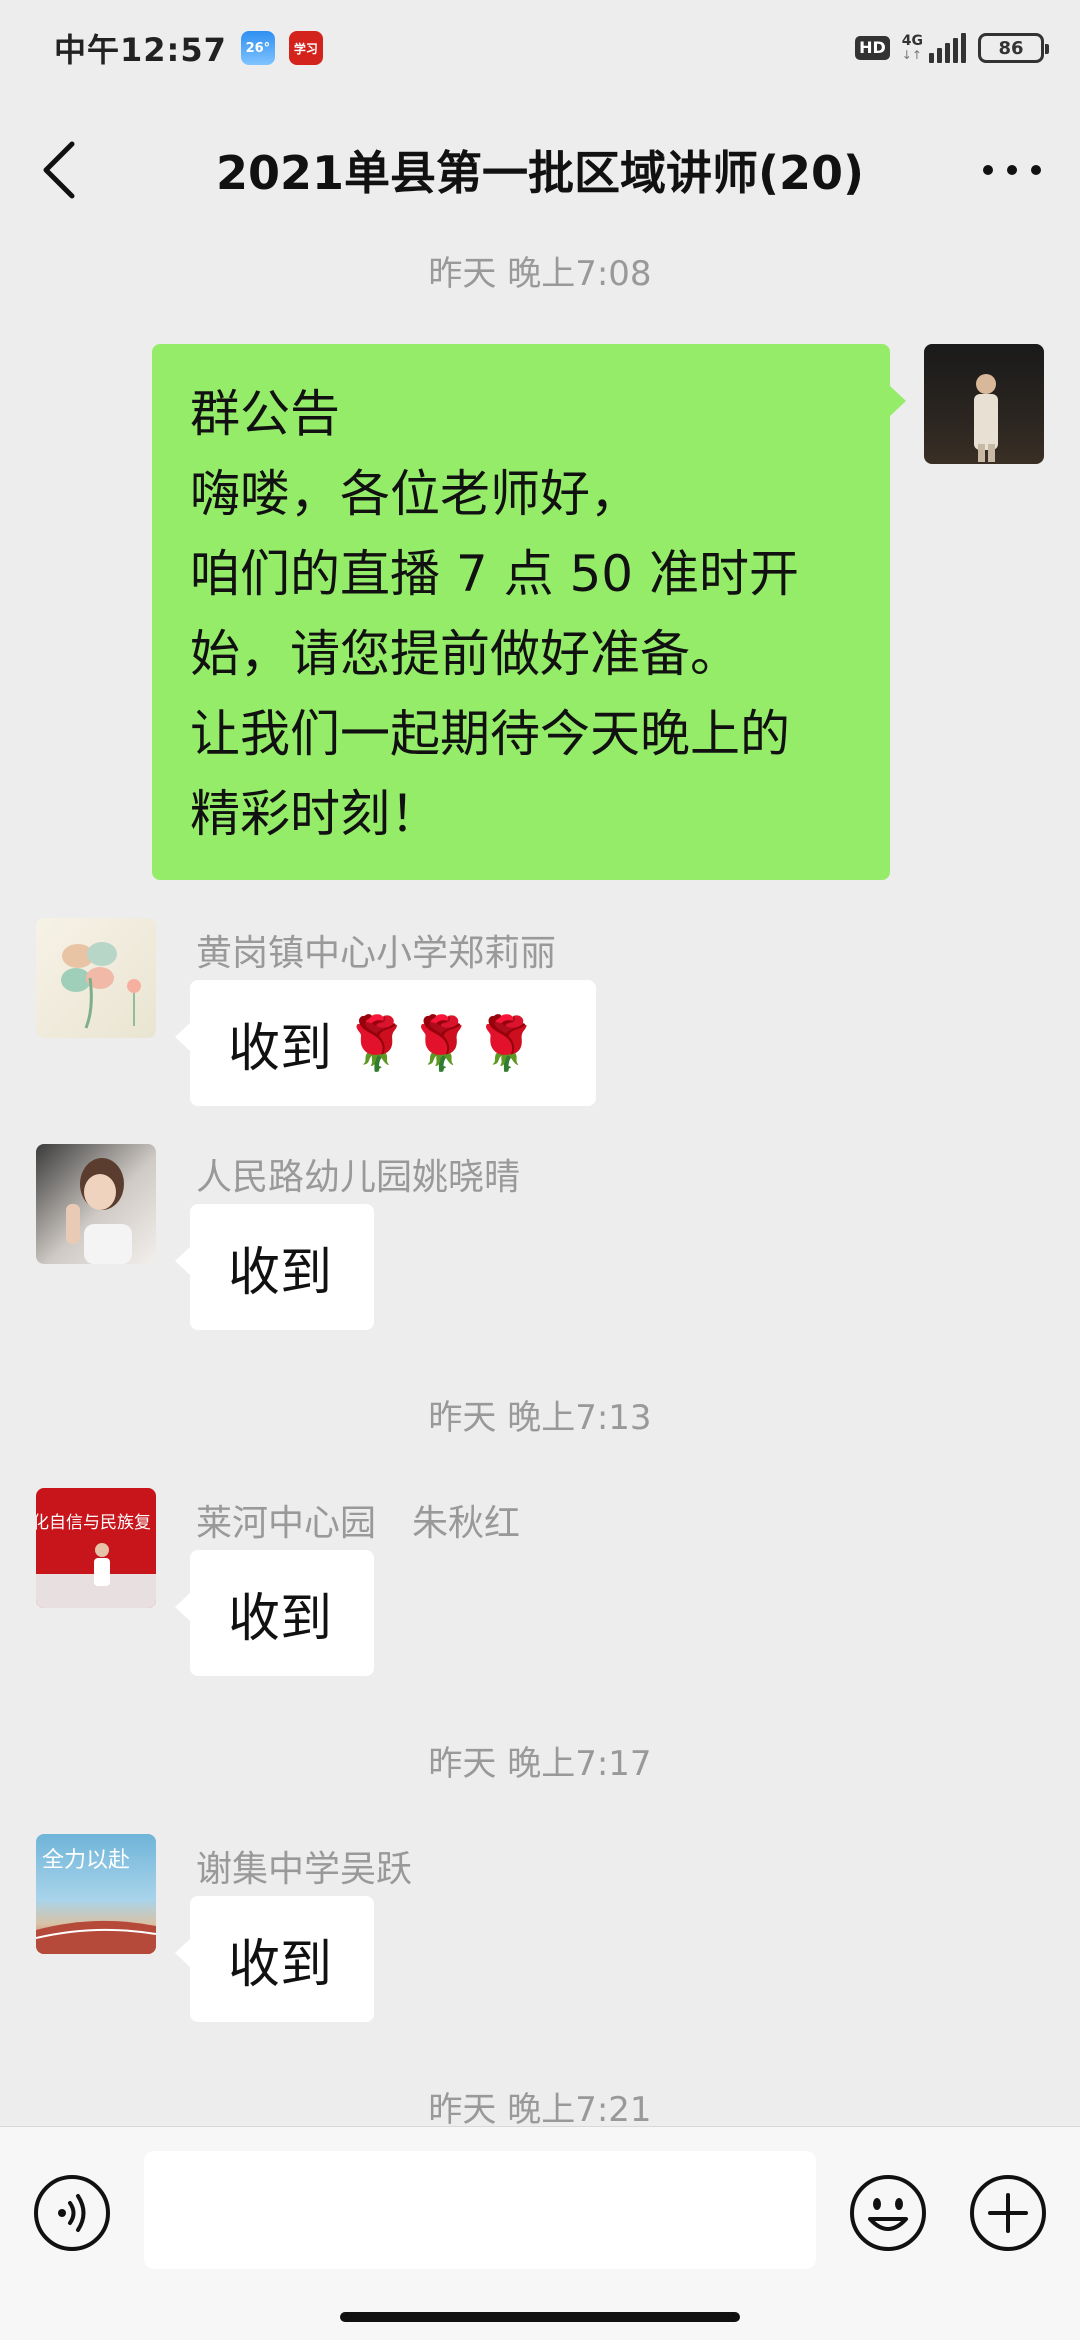 The height and width of the screenshot is (2340, 1080). I want to click on xuexi-app-icon: 学习, so click(305, 48).